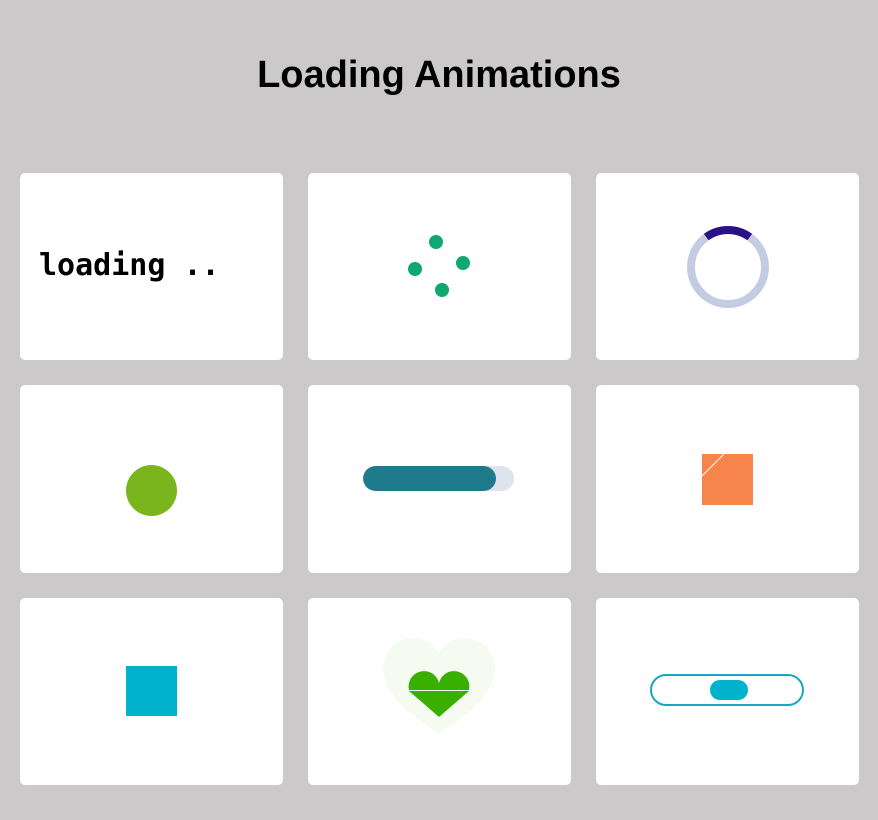 This screenshot has height=820, width=878. I want to click on ring-track, so click(728, 267).